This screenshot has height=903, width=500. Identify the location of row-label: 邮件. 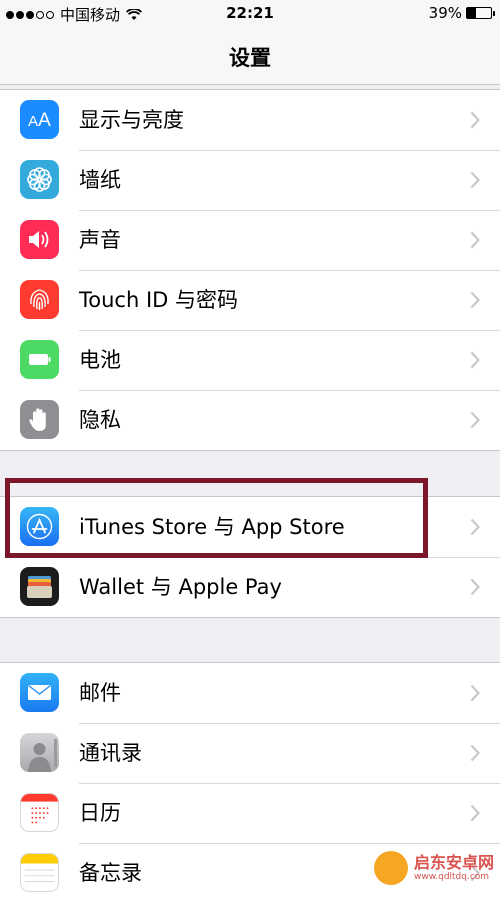
(100, 693).